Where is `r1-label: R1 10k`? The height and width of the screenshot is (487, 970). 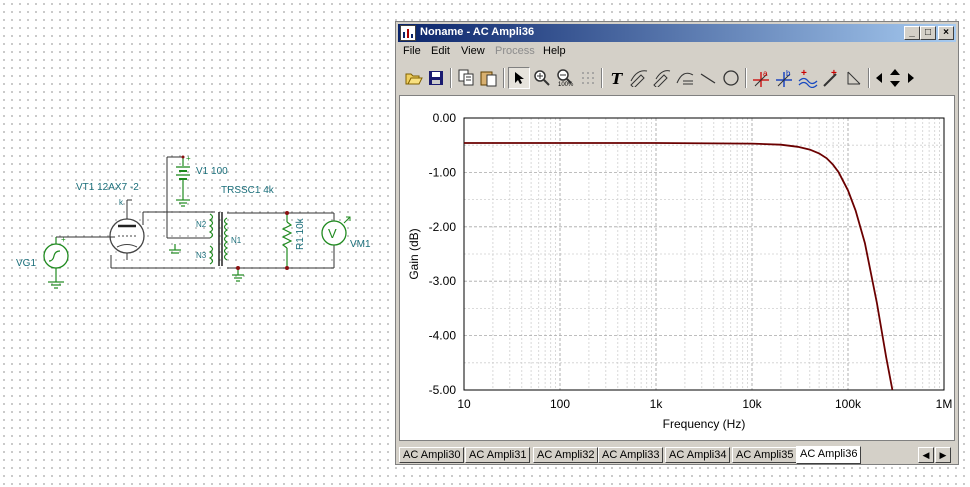 r1-label: R1 10k is located at coordinates (300, 233).